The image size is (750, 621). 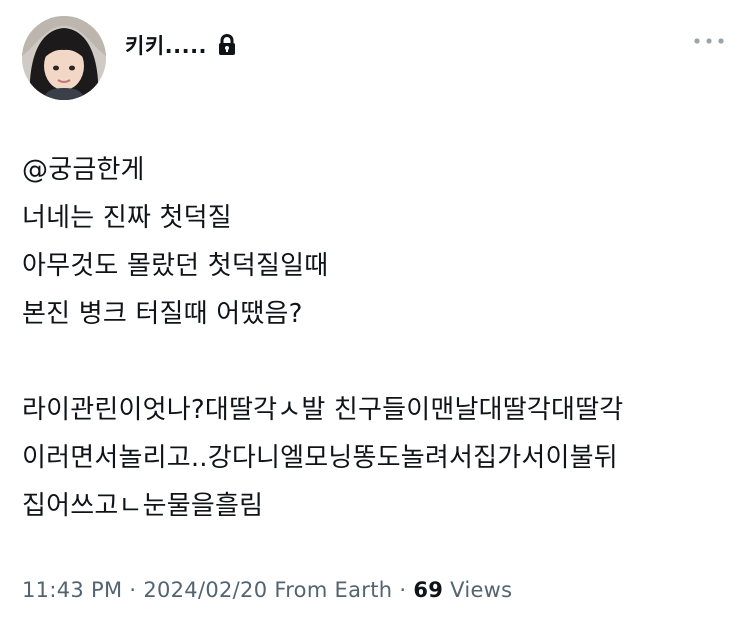 I want to click on tweet-line: 너네는 진짜 첫덕질, so click(x=127, y=218).